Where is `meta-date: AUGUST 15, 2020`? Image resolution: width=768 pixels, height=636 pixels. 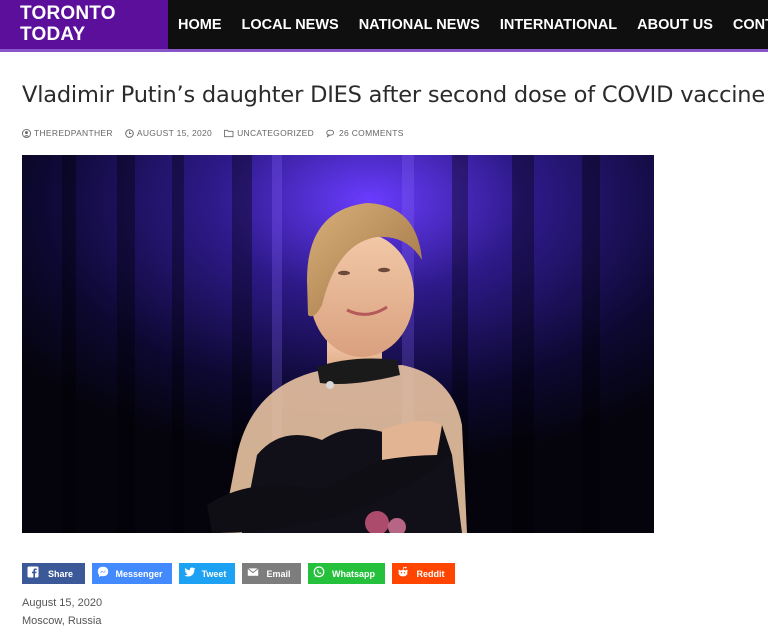 meta-date: AUGUST 15, 2020 is located at coordinates (168, 133).